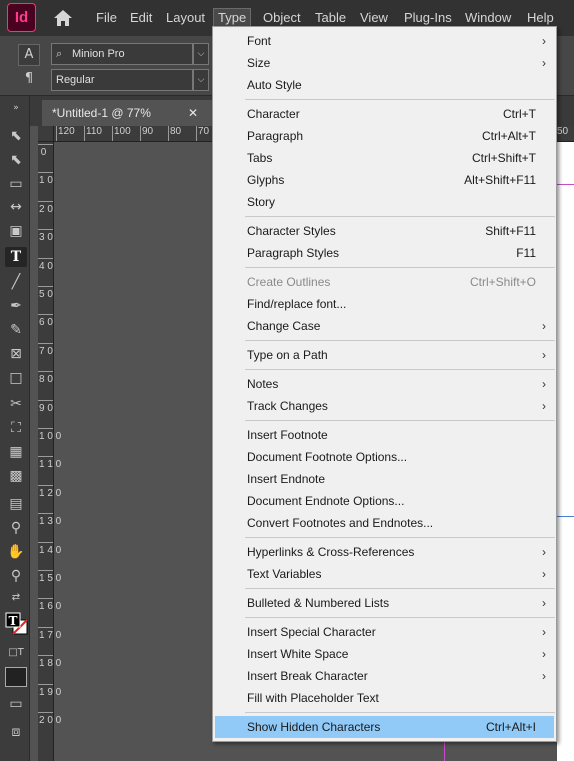 This screenshot has width=574, height=761. I want to click on zoom-tool-icon: ⚲, so click(16, 576).